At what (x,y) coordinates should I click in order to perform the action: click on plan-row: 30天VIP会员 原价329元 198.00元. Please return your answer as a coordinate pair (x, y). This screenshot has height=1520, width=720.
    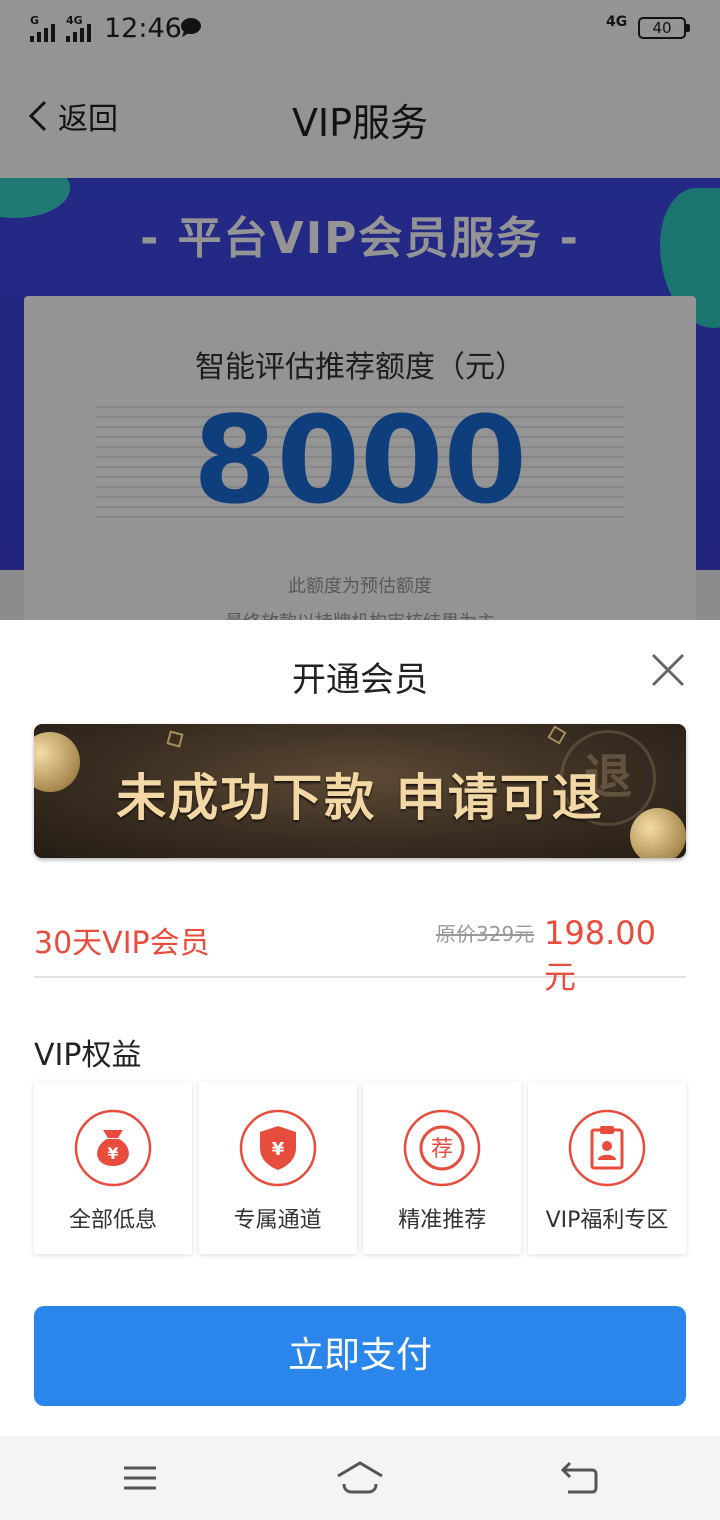
    Looking at the image, I should click on (360, 955).